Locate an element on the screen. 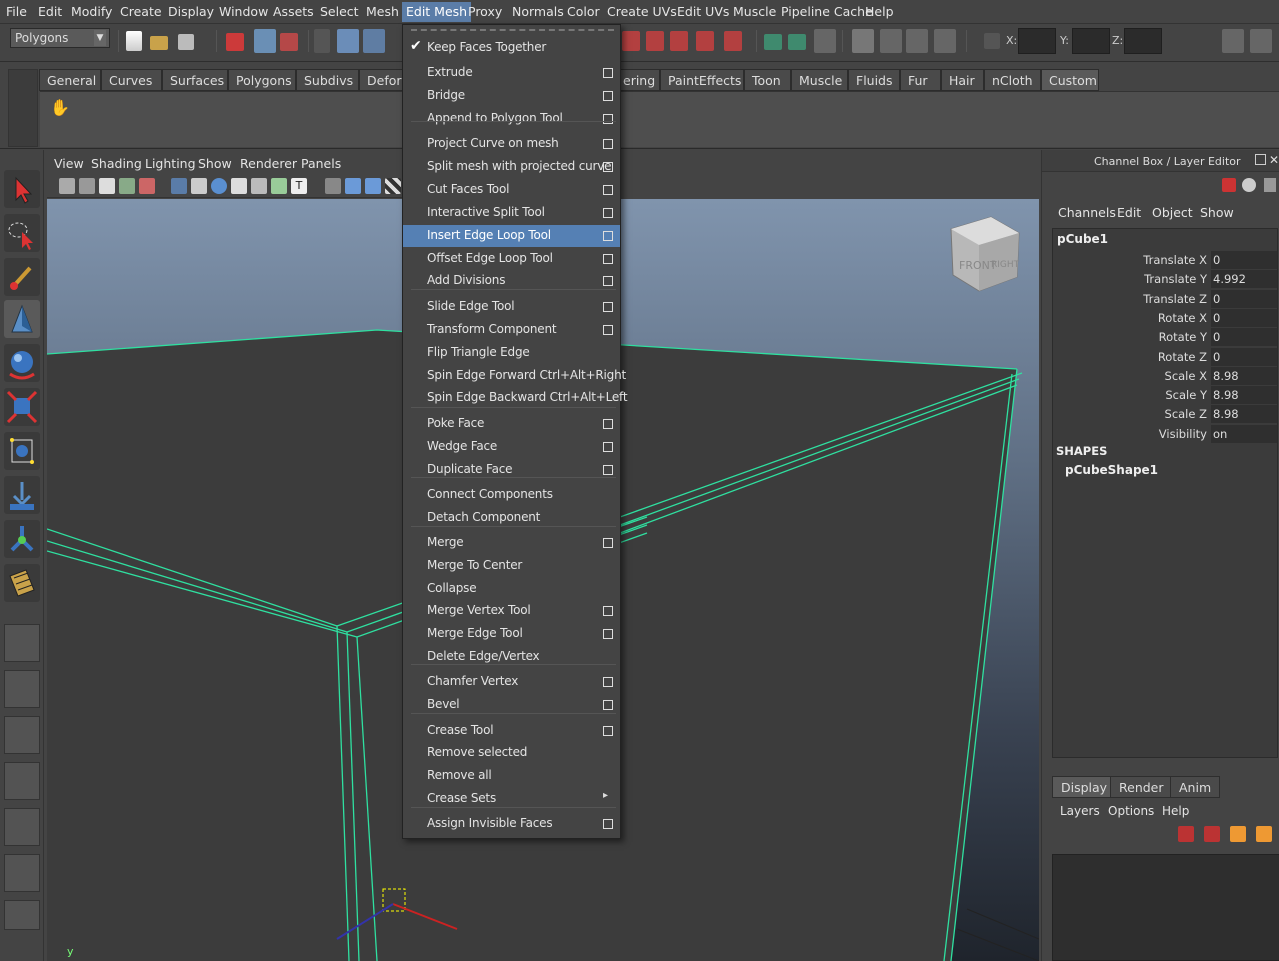  wireframe-on-shaded-icon is located at coordinates (239, 186).